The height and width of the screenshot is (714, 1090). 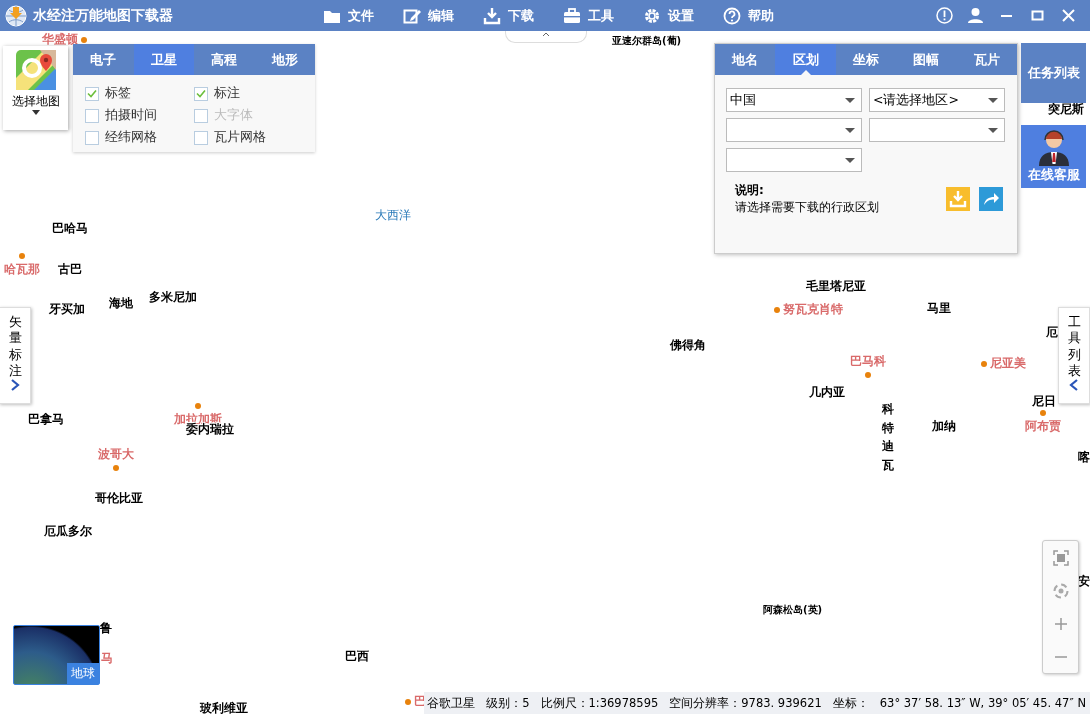 I want to click on support-button: 在线客服, so click(x=1053, y=156).